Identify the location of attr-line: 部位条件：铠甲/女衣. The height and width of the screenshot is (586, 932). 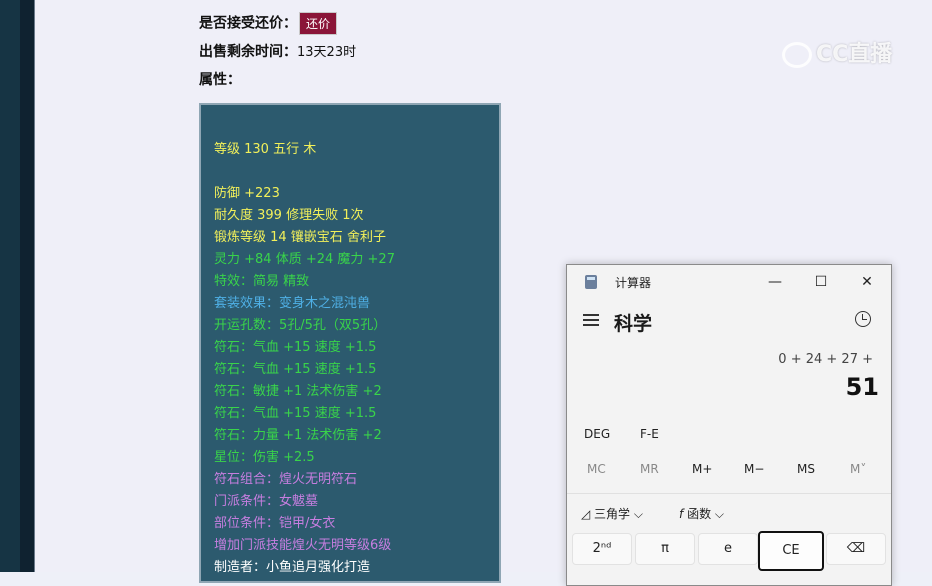
(275, 523).